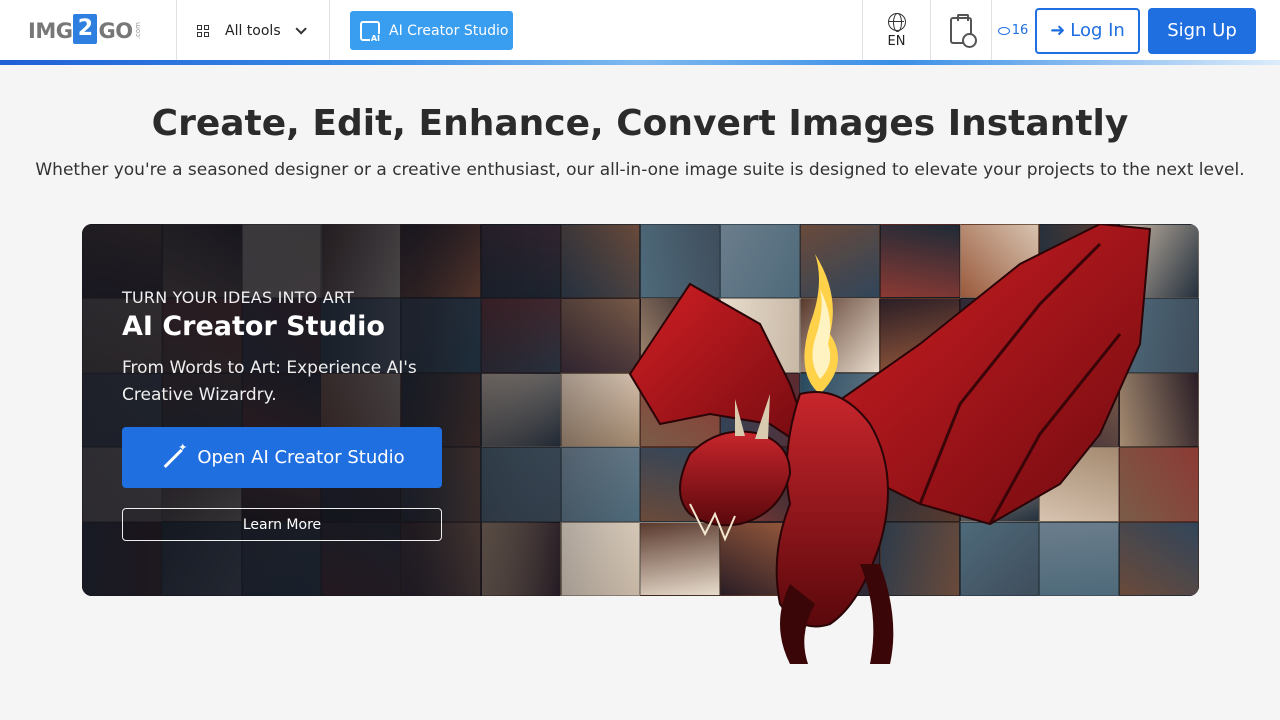  What do you see at coordinates (253, 326) in the screenshot?
I see `banner-title: AI Creator Studio` at bounding box center [253, 326].